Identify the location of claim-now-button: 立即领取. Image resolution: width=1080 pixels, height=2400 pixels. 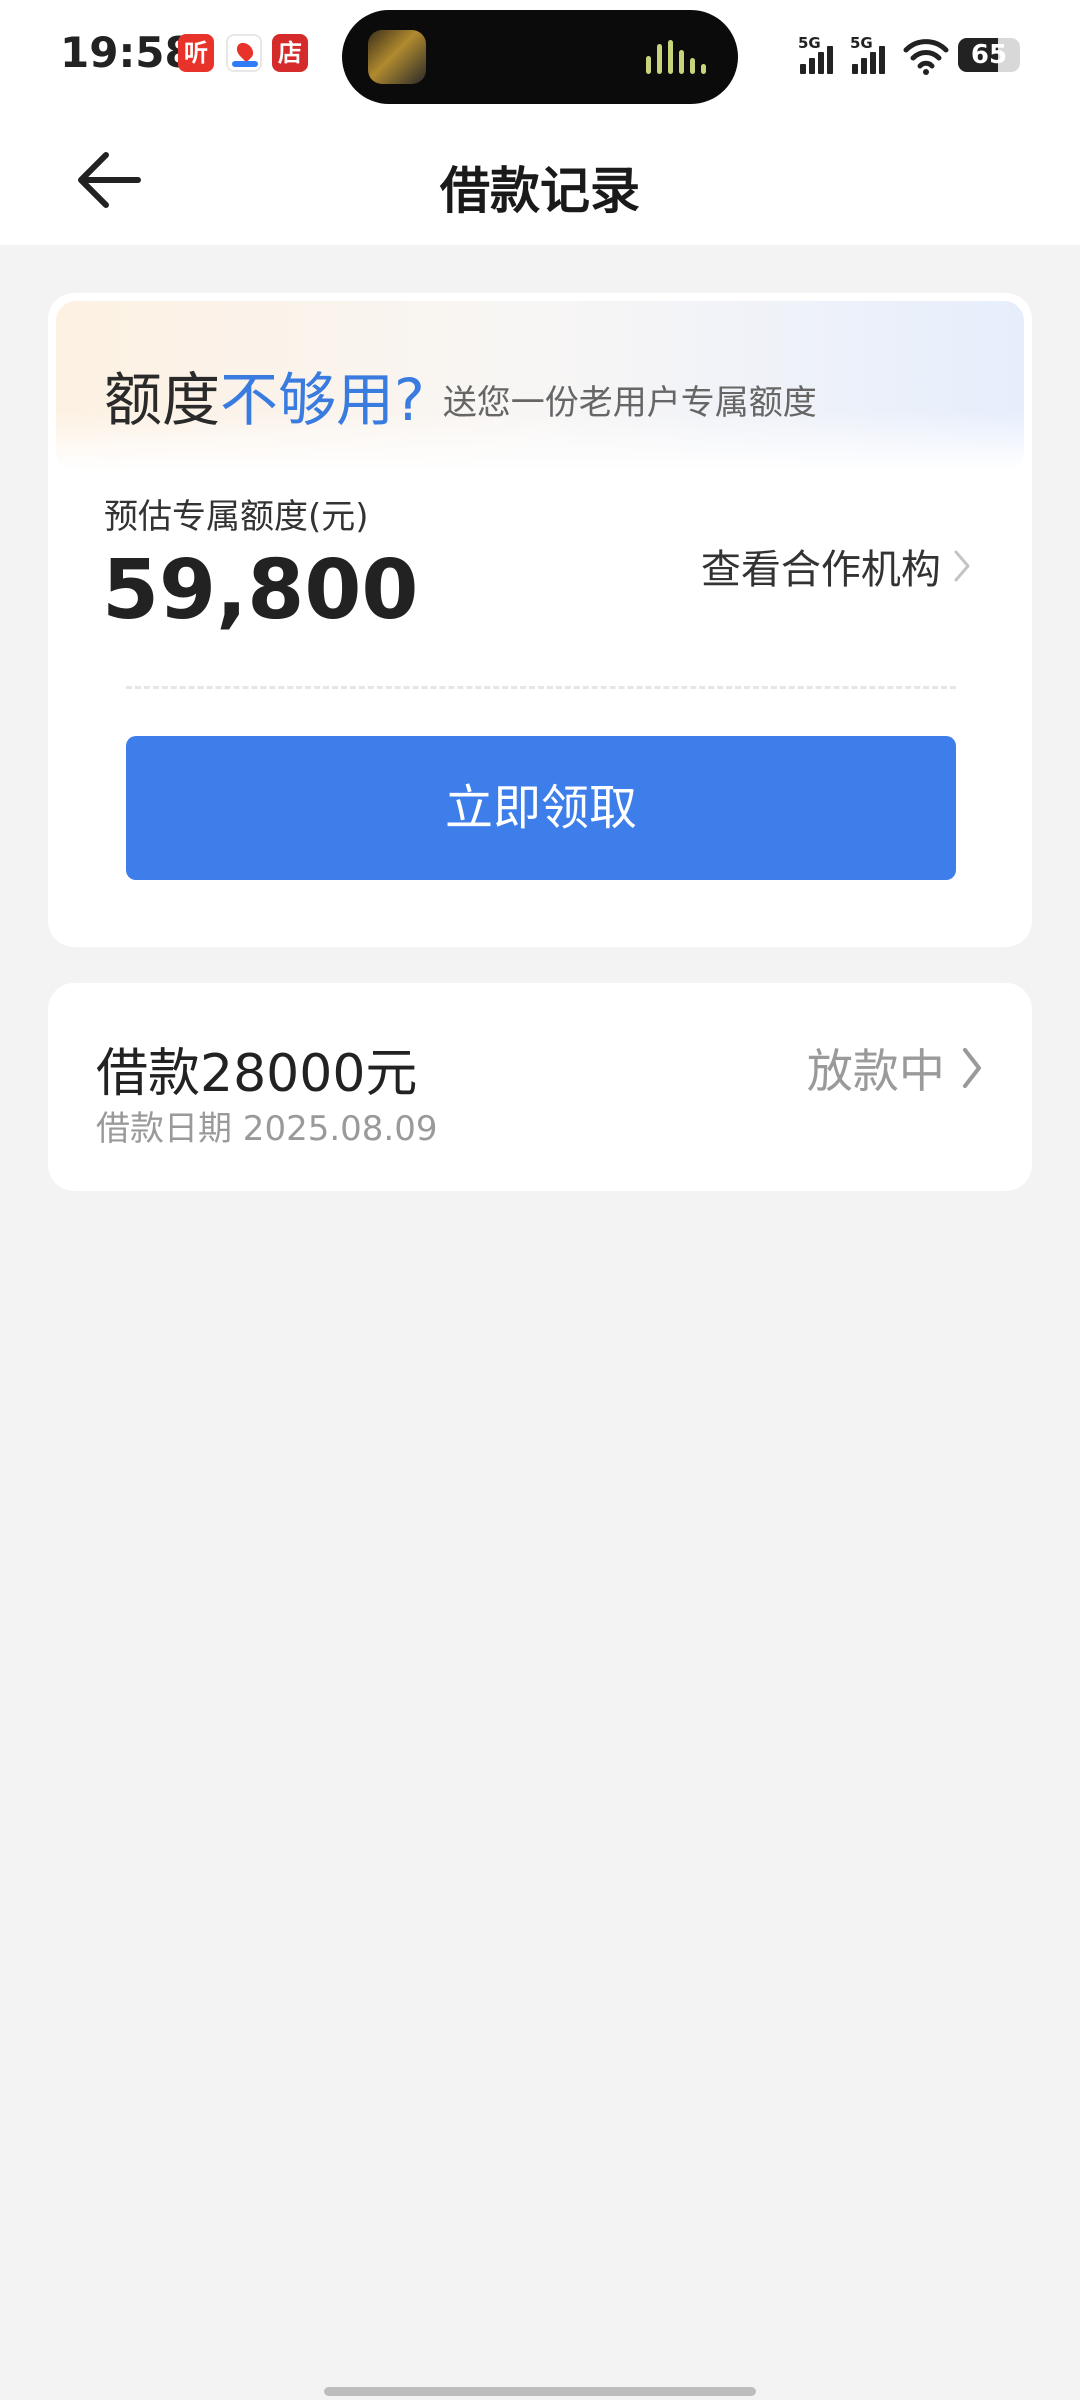
(541, 808).